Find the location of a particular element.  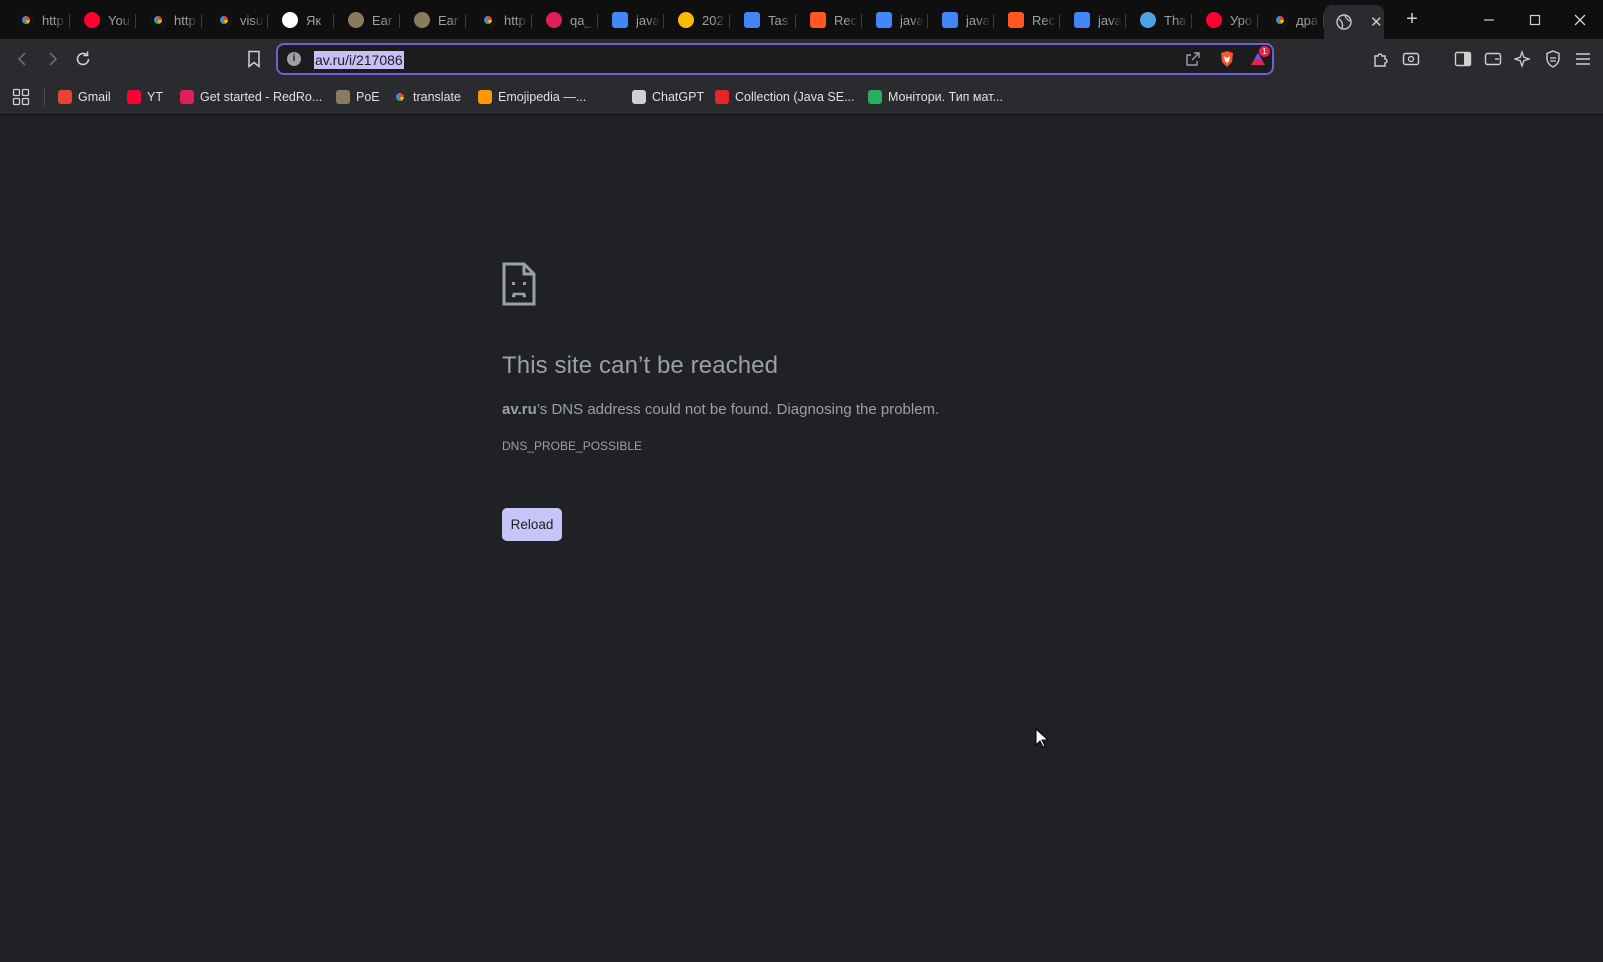

tab: Tha is located at coordinates (1160, 20).